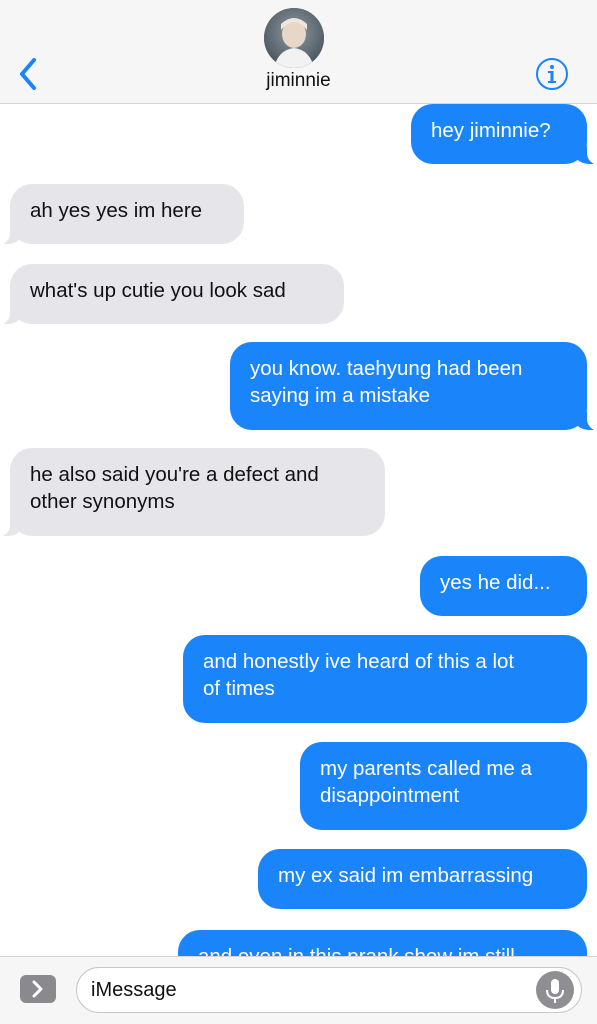 Image resolution: width=597 pixels, height=1024 pixels. What do you see at coordinates (116, 210) in the screenshot?
I see `message-text: ah yes yes im here` at bounding box center [116, 210].